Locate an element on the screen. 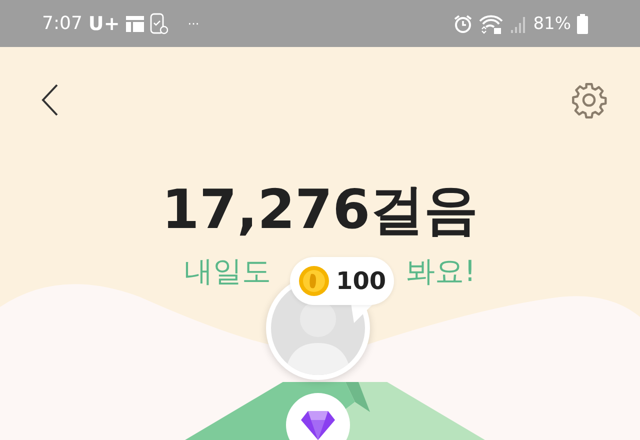 This screenshot has width=640, height=440. reward-amount: 100 is located at coordinates (361, 281).